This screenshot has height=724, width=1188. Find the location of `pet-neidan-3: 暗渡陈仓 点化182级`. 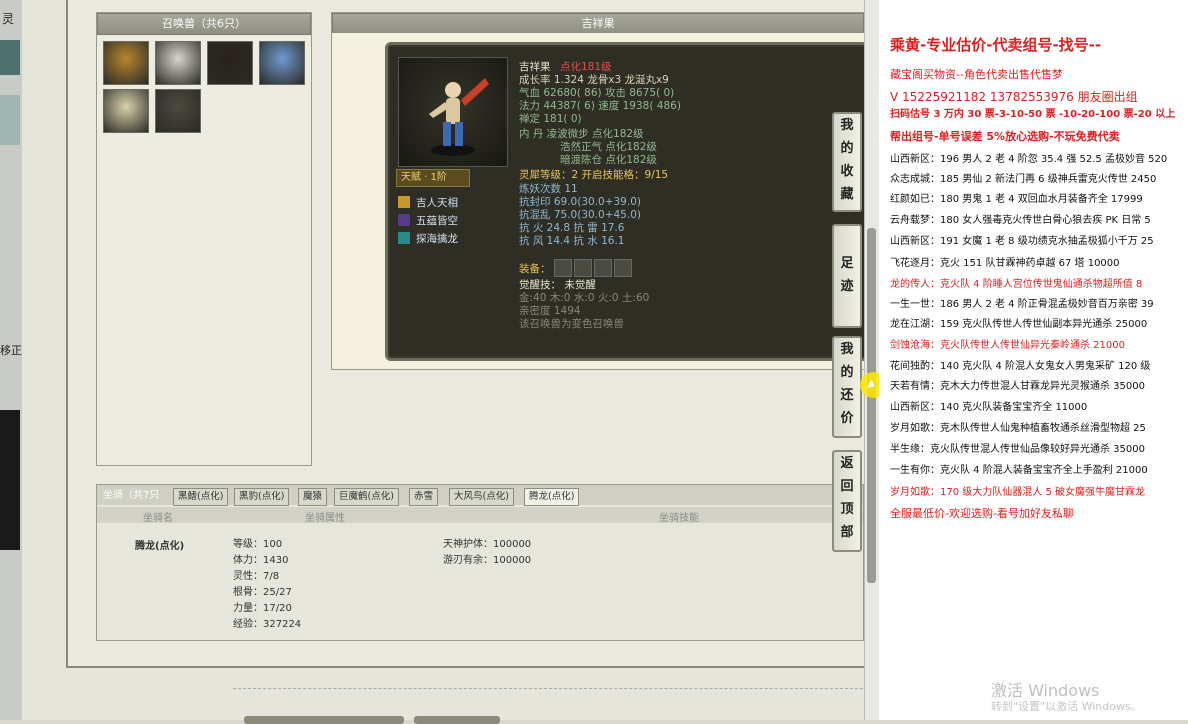

pet-neidan-3: 暗渡陈仓 点化182级 is located at coordinates (608, 160).